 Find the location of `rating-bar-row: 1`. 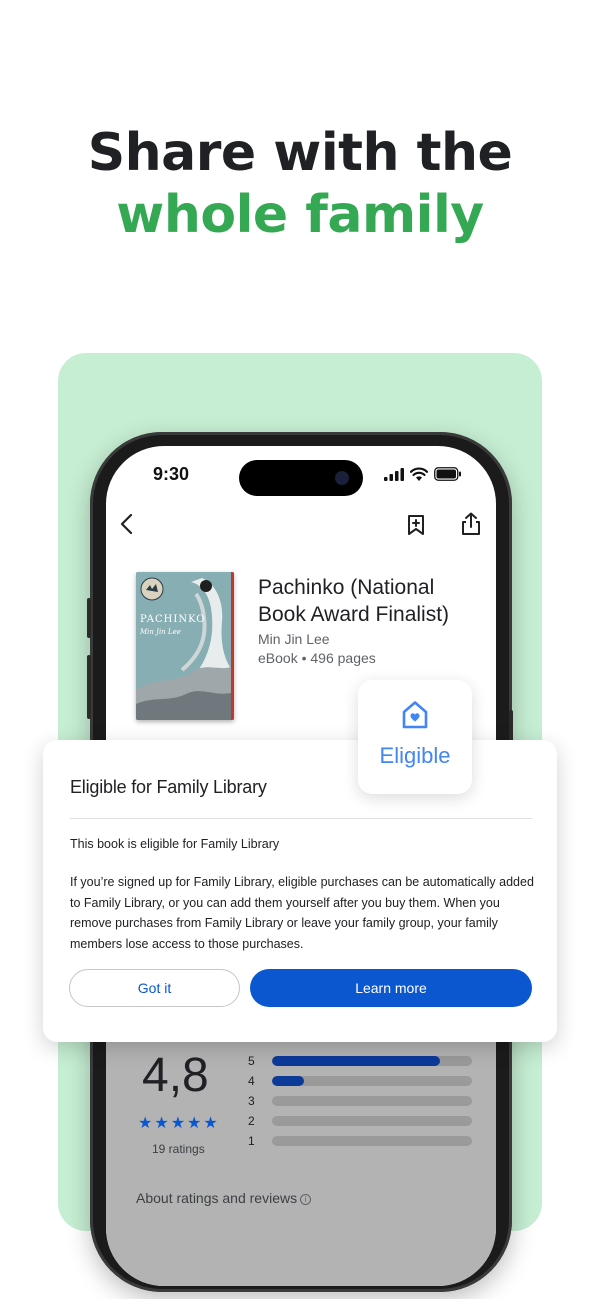

rating-bar-row: 1 is located at coordinates (360, 1141).